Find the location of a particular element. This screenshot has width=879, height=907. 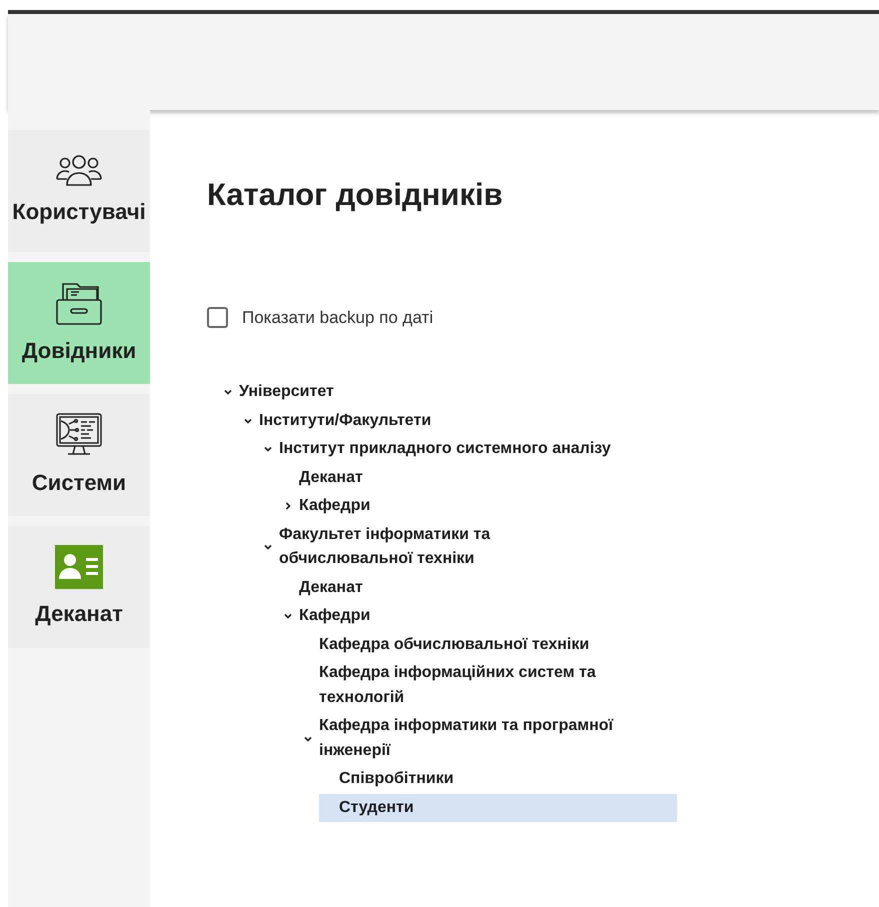

checkbox is located at coordinates (217, 317).